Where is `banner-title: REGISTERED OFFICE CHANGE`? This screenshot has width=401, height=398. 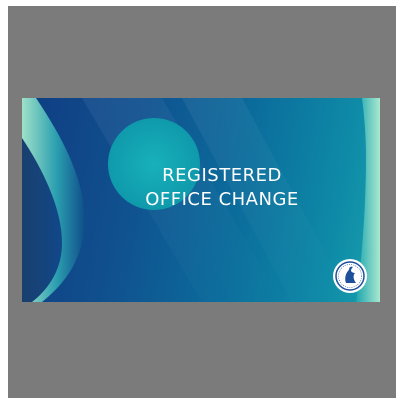 banner-title: REGISTERED OFFICE CHANGE is located at coordinates (222, 188).